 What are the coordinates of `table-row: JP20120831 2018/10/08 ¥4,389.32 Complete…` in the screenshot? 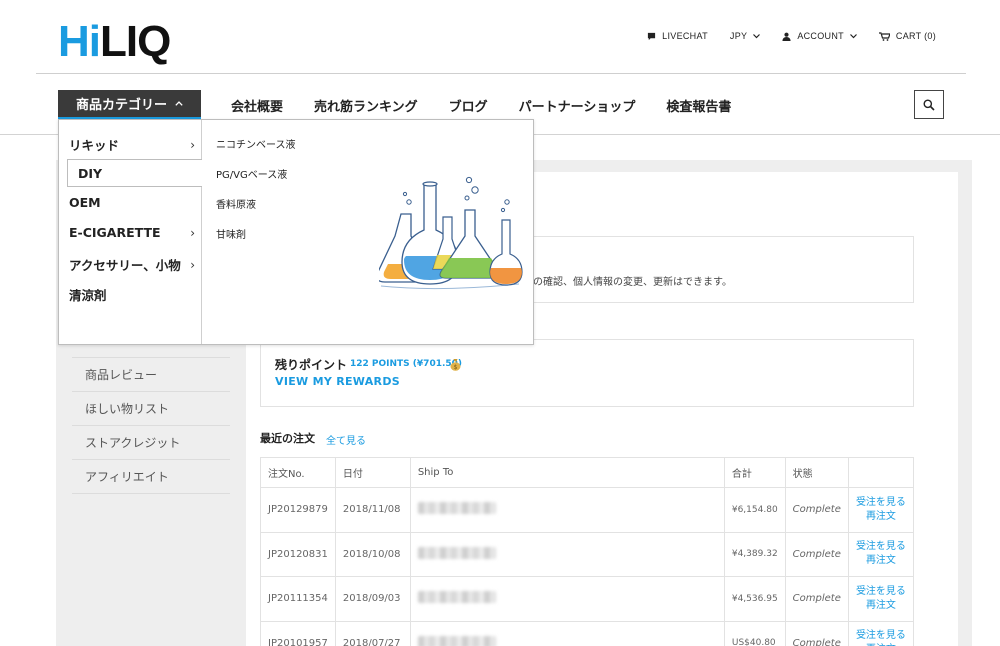 It's located at (587, 554).